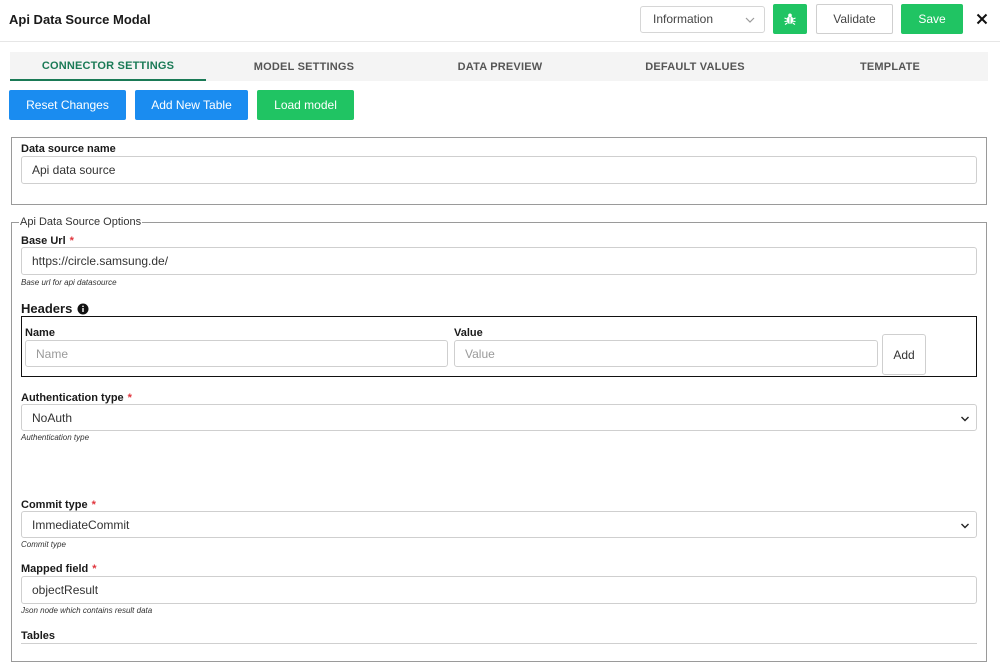  I want to click on debug-button, so click(790, 19).